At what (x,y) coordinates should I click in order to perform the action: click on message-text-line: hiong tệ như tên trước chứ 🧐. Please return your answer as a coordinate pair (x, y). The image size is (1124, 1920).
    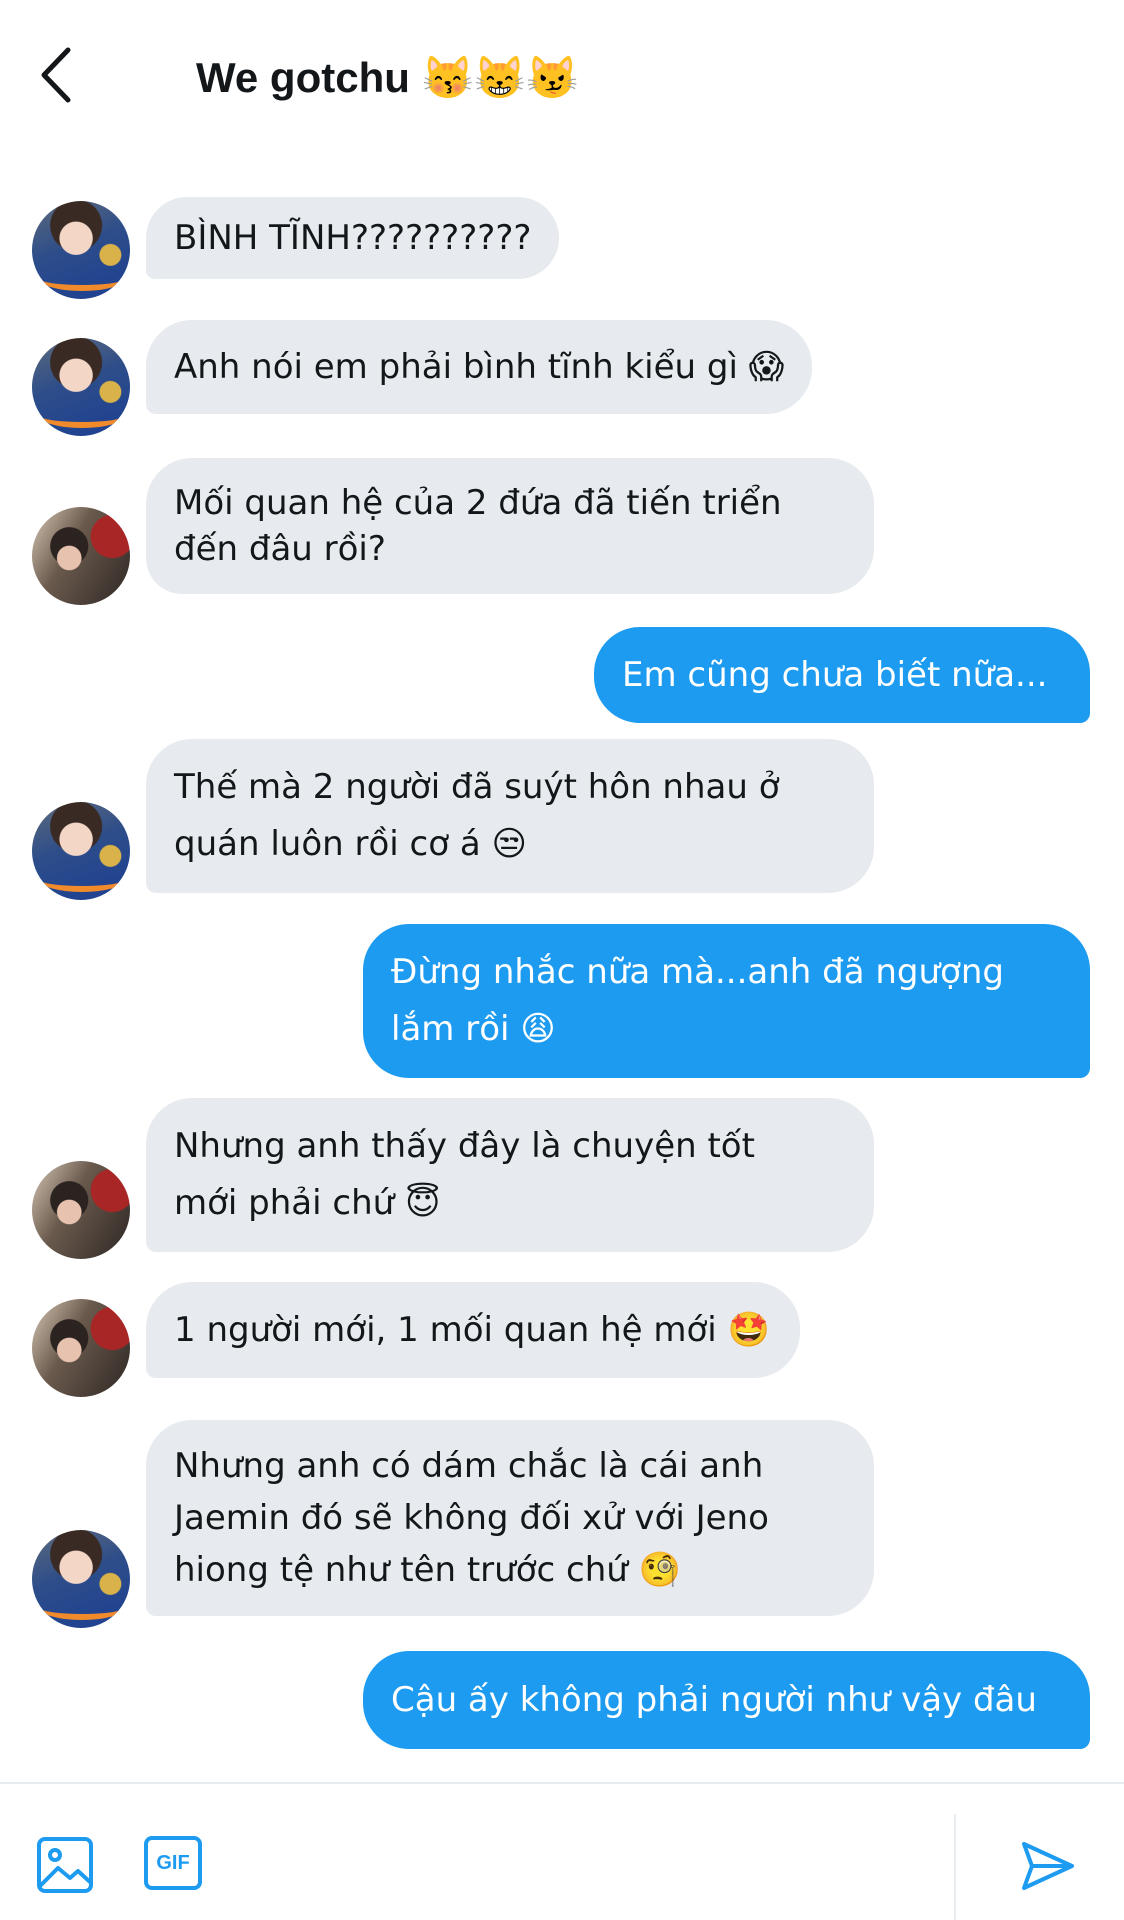
    Looking at the image, I should click on (427, 1570).